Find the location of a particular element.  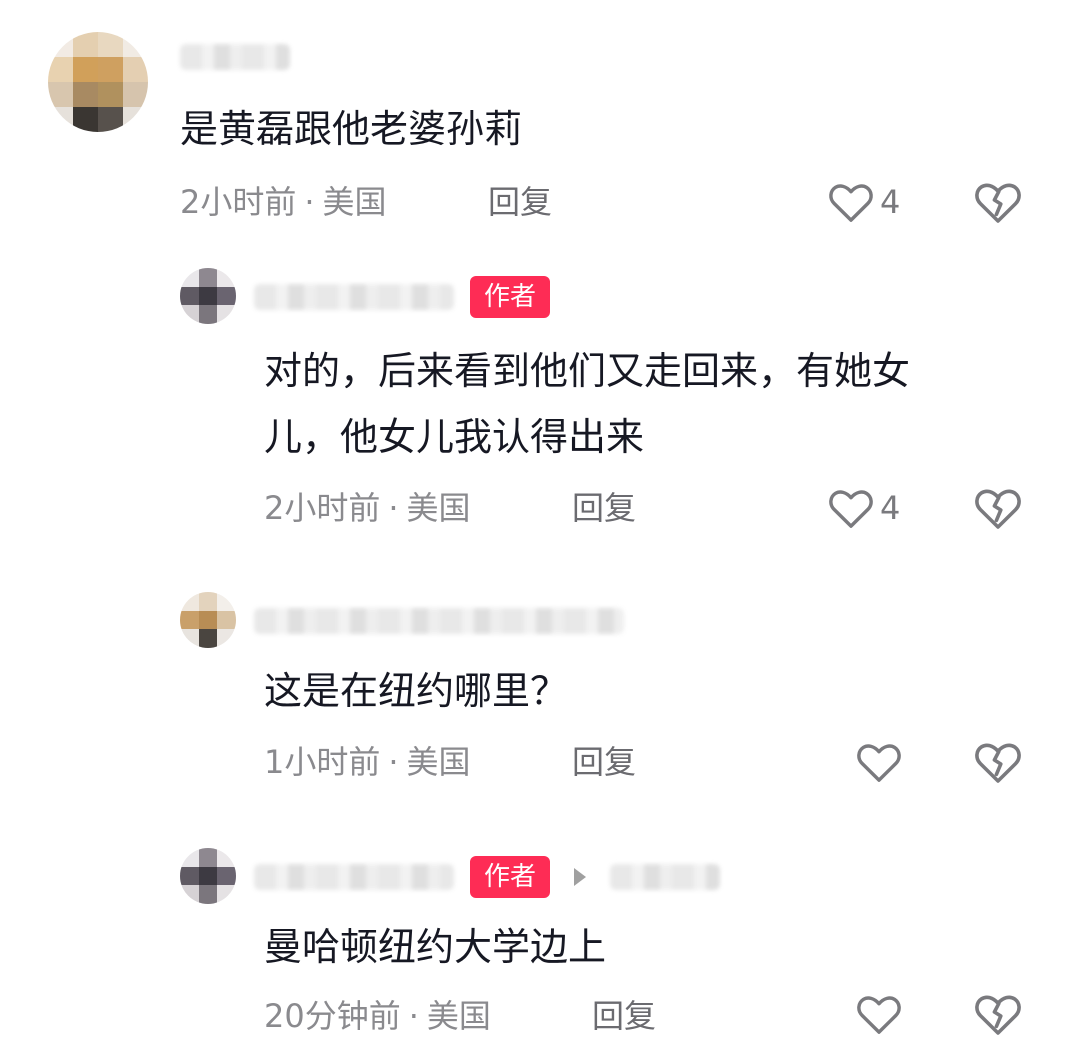

avatar is located at coordinates (208, 876).